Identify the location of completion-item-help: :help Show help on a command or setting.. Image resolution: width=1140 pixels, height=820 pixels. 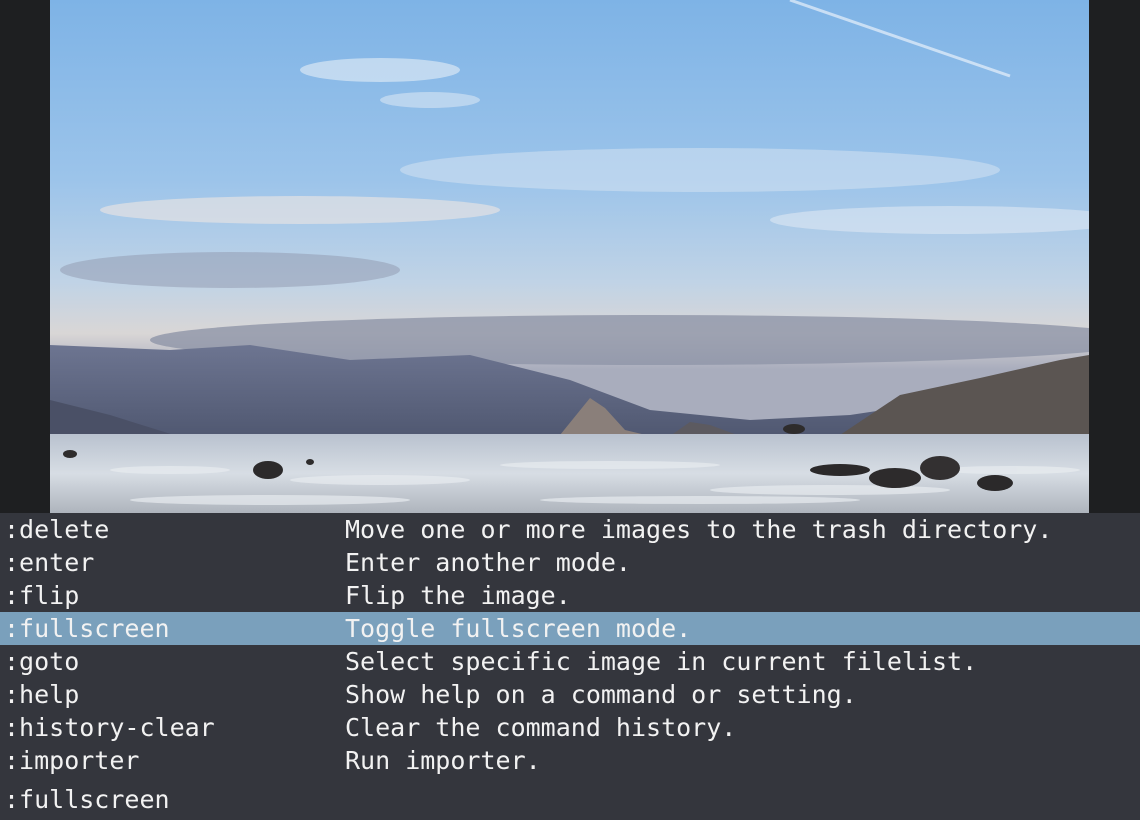
(570, 694).